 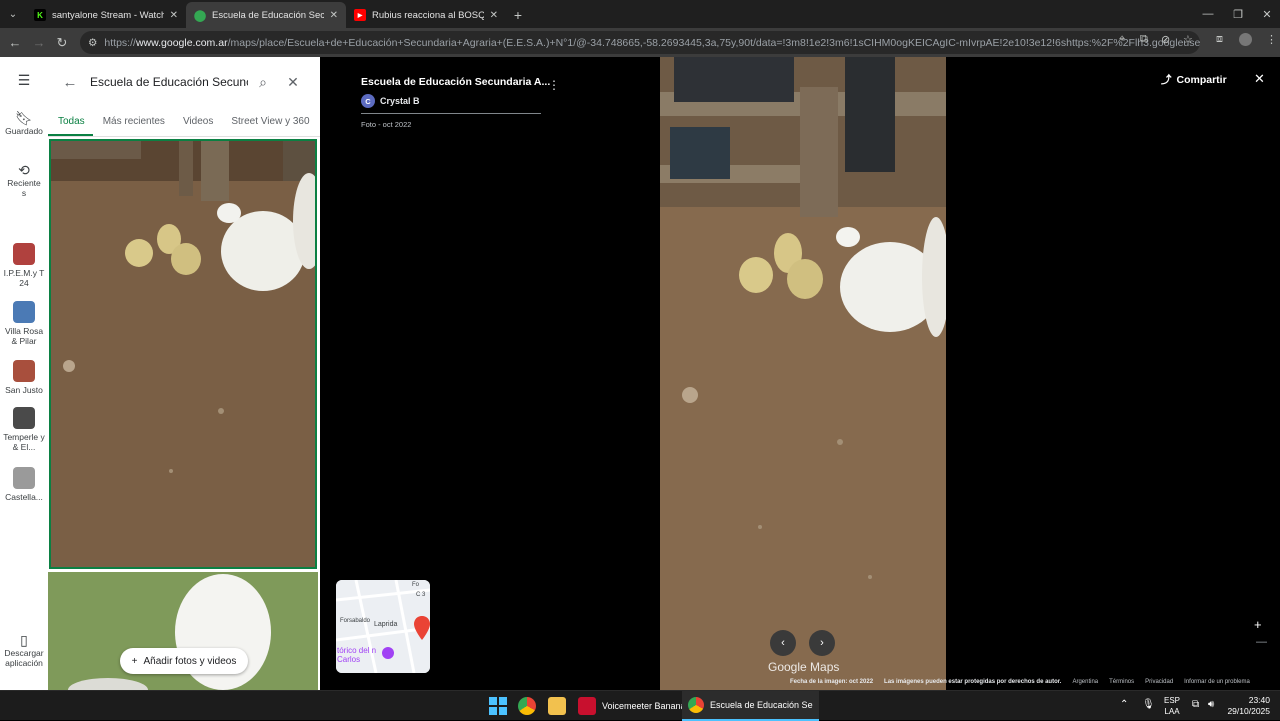 I want to click on rail-place-label: Villa Rosa & Pilar, so click(x=24, y=336).